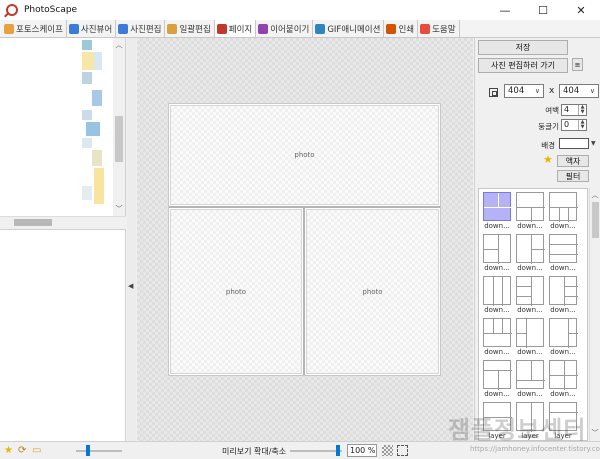 The width and height of the screenshot is (600, 459). What do you see at coordinates (99, 450) in the screenshot?
I see `thumbnail-size-slider` at bounding box center [99, 450].